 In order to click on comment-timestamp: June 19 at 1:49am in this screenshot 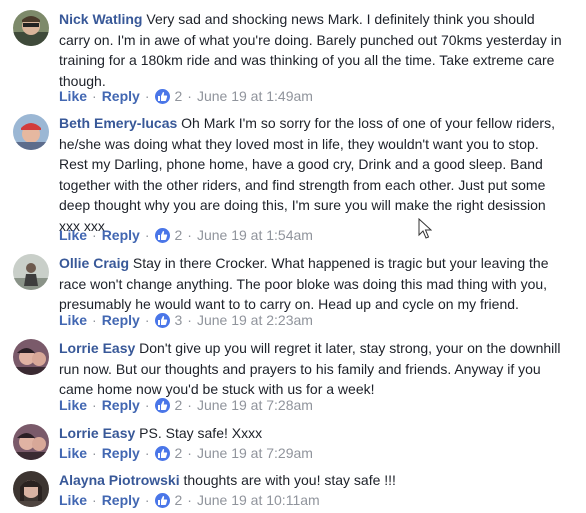, I will do `click(255, 96)`.